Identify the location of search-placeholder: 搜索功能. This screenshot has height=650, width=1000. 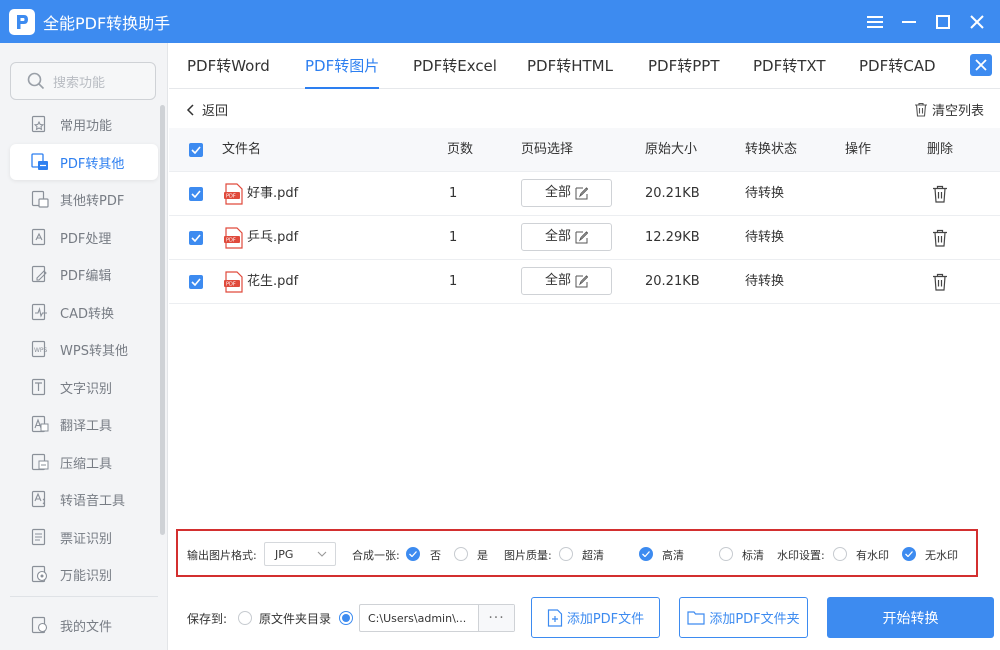
(79, 83).